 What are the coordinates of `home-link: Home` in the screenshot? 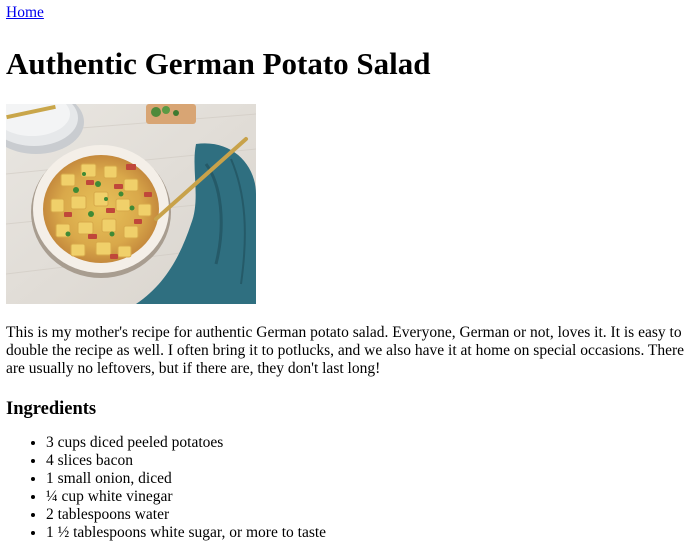 It's located at (25, 13).